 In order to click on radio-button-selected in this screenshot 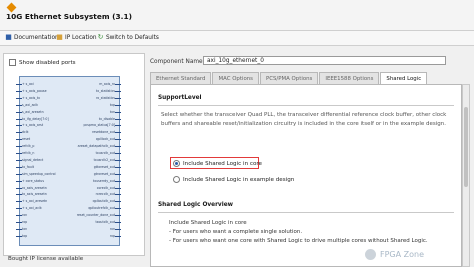, I will do `click(176, 163)`.